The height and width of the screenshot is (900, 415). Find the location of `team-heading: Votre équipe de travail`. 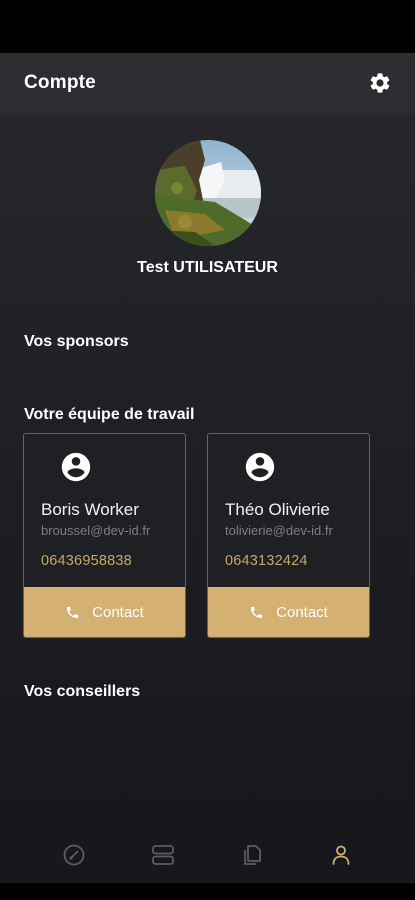

team-heading: Votre équipe de travail is located at coordinates (109, 414).